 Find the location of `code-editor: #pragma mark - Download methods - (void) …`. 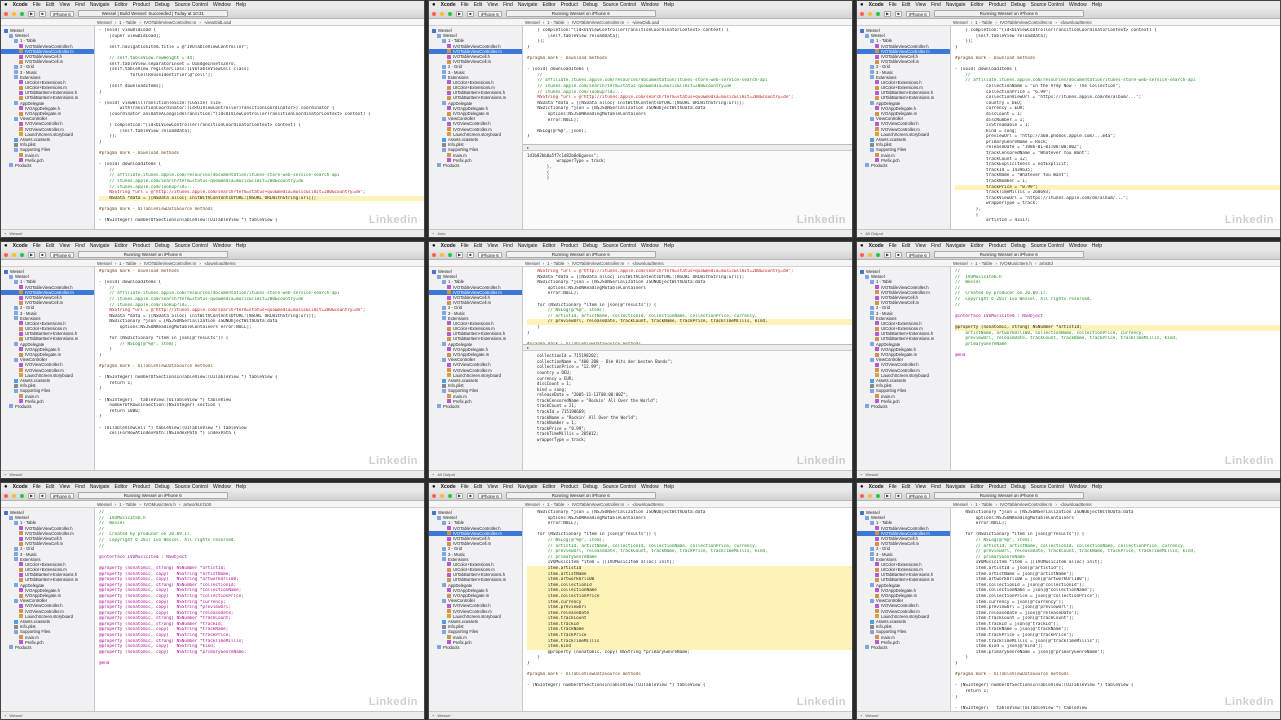

code-editor: #pragma mark - Download methods - (void) … is located at coordinates (259, 368).